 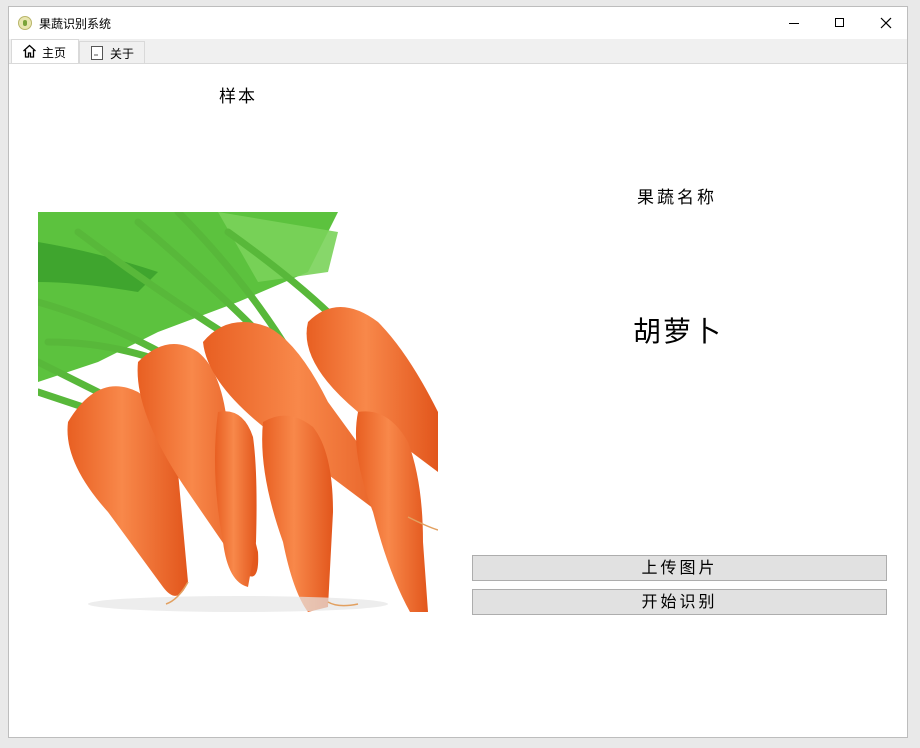 What do you see at coordinates (75, 24) in the screenshot?
I see `window-title: 果蔬识别系统` at bounding box center [75, 24].